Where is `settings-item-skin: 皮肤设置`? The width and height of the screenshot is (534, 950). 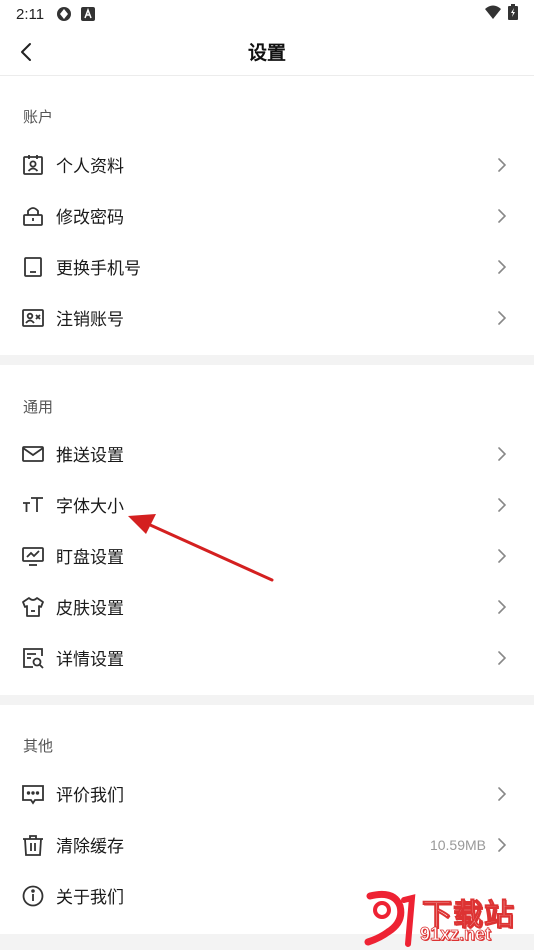
settings-item-skin: 皮肤设置 is located at coordinates (267, 606).